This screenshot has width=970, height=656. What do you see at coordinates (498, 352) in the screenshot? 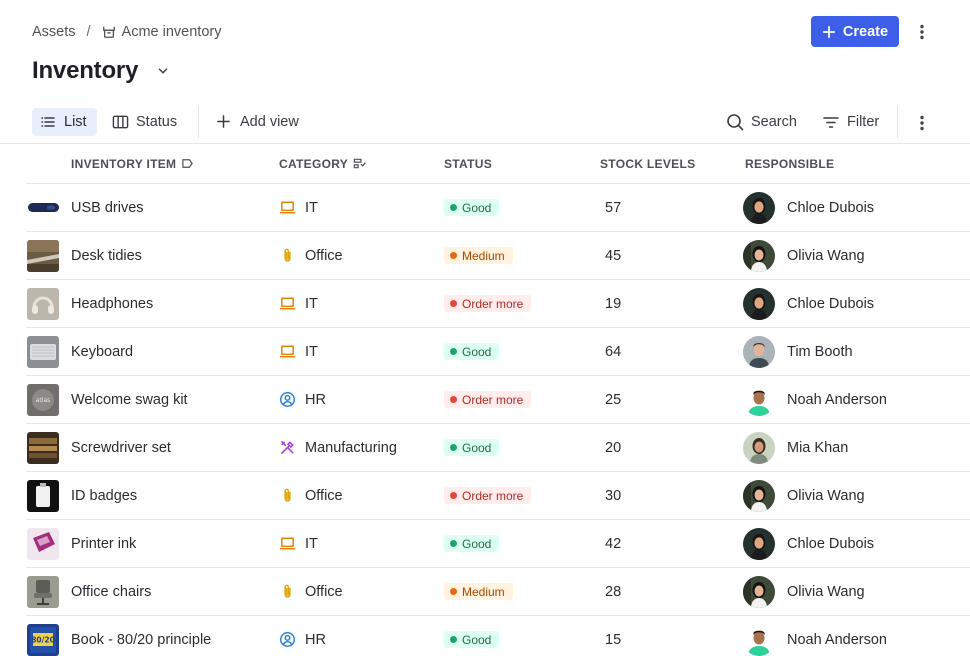
I see `table-row: Keyboard IT Good 64 Tim Booth` at bounding box center [498, 352].